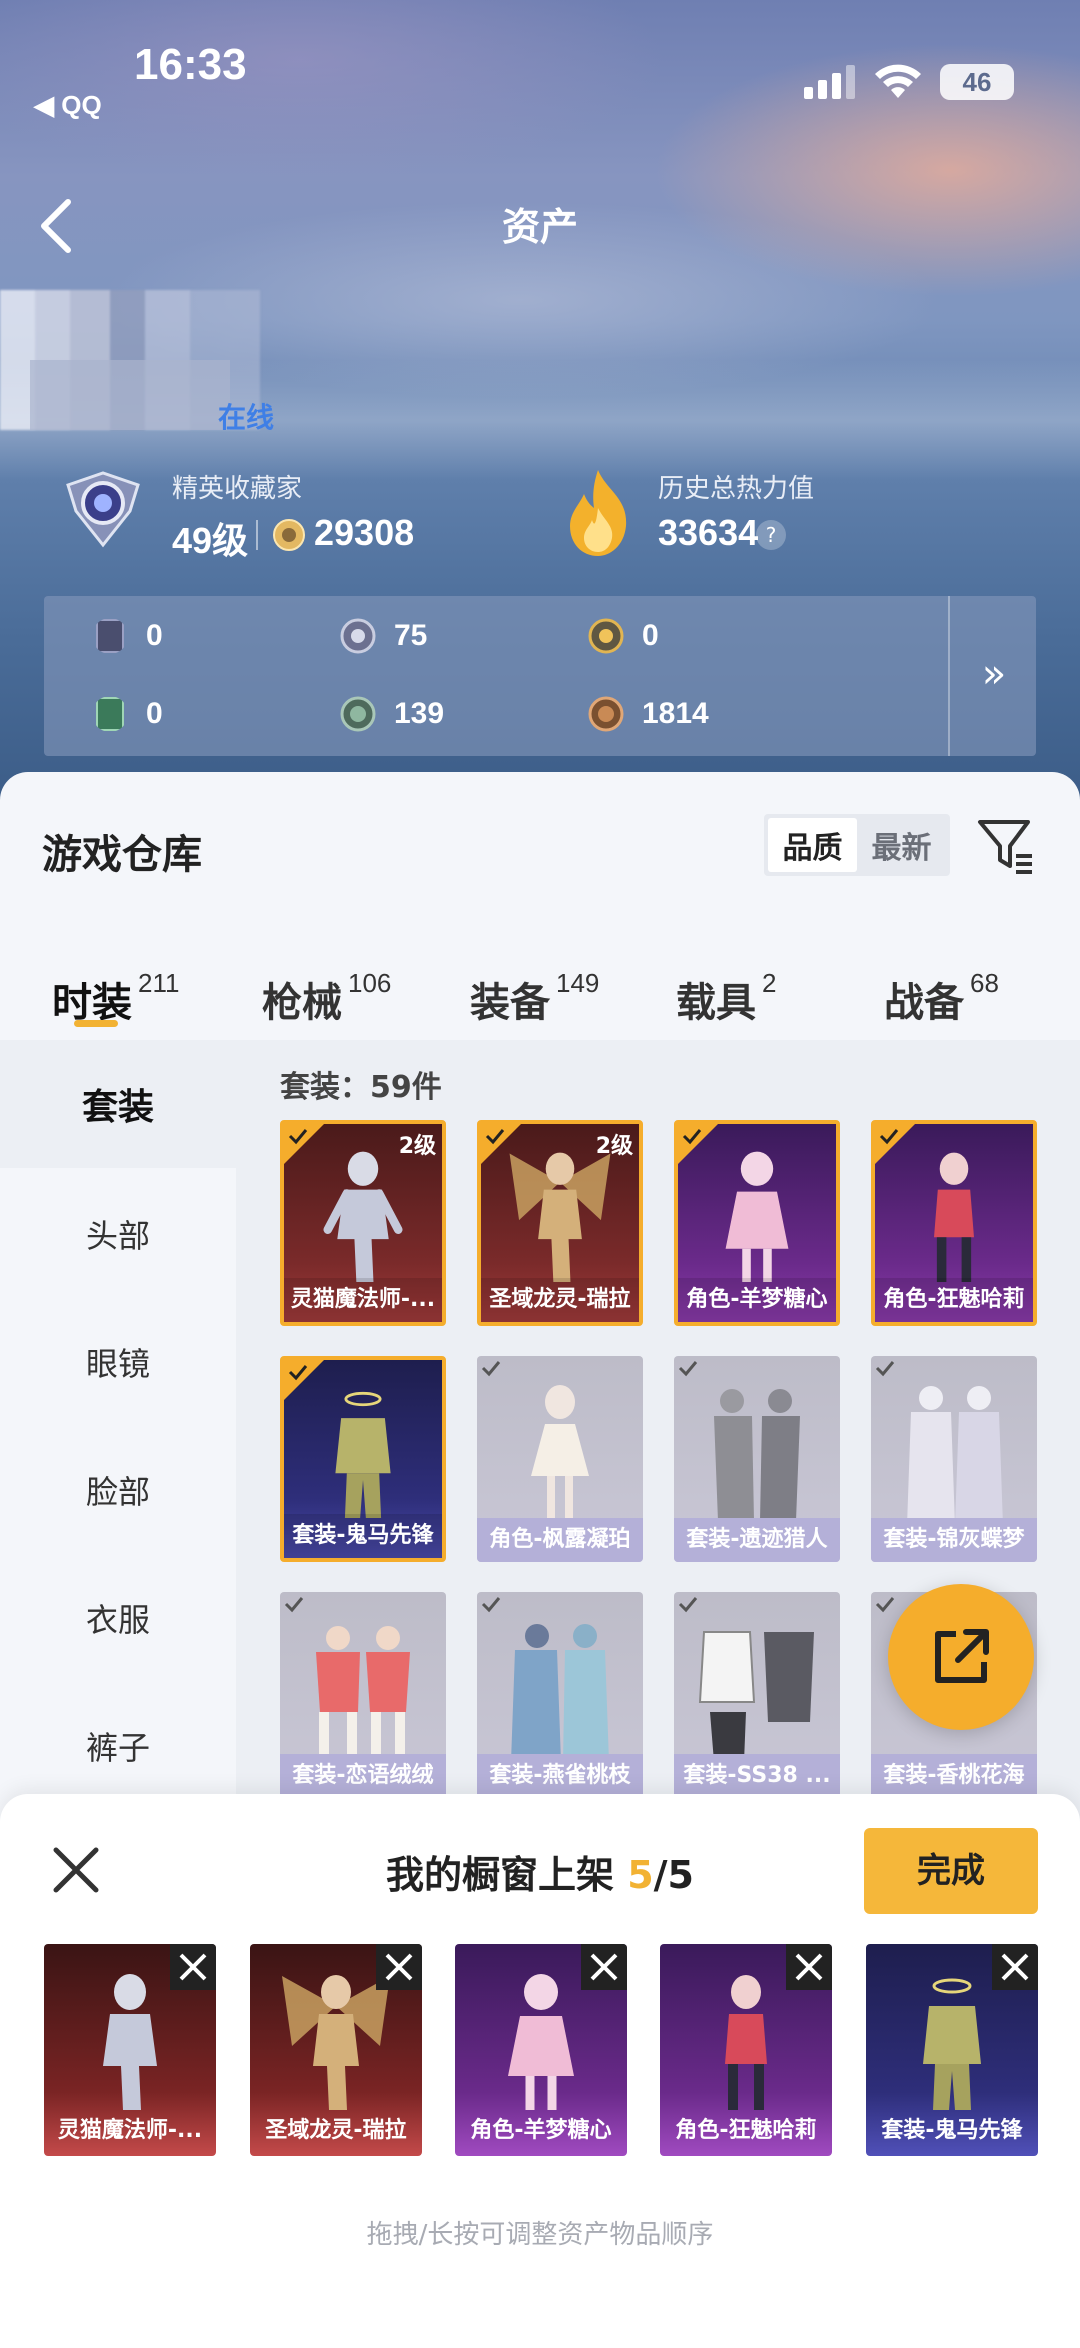 This screenshot has width=1080, height=2348. What do you see at coordinates (578, 983) in the screenshot?
I see `tab-count: 149` at bounding box center [578, 983].